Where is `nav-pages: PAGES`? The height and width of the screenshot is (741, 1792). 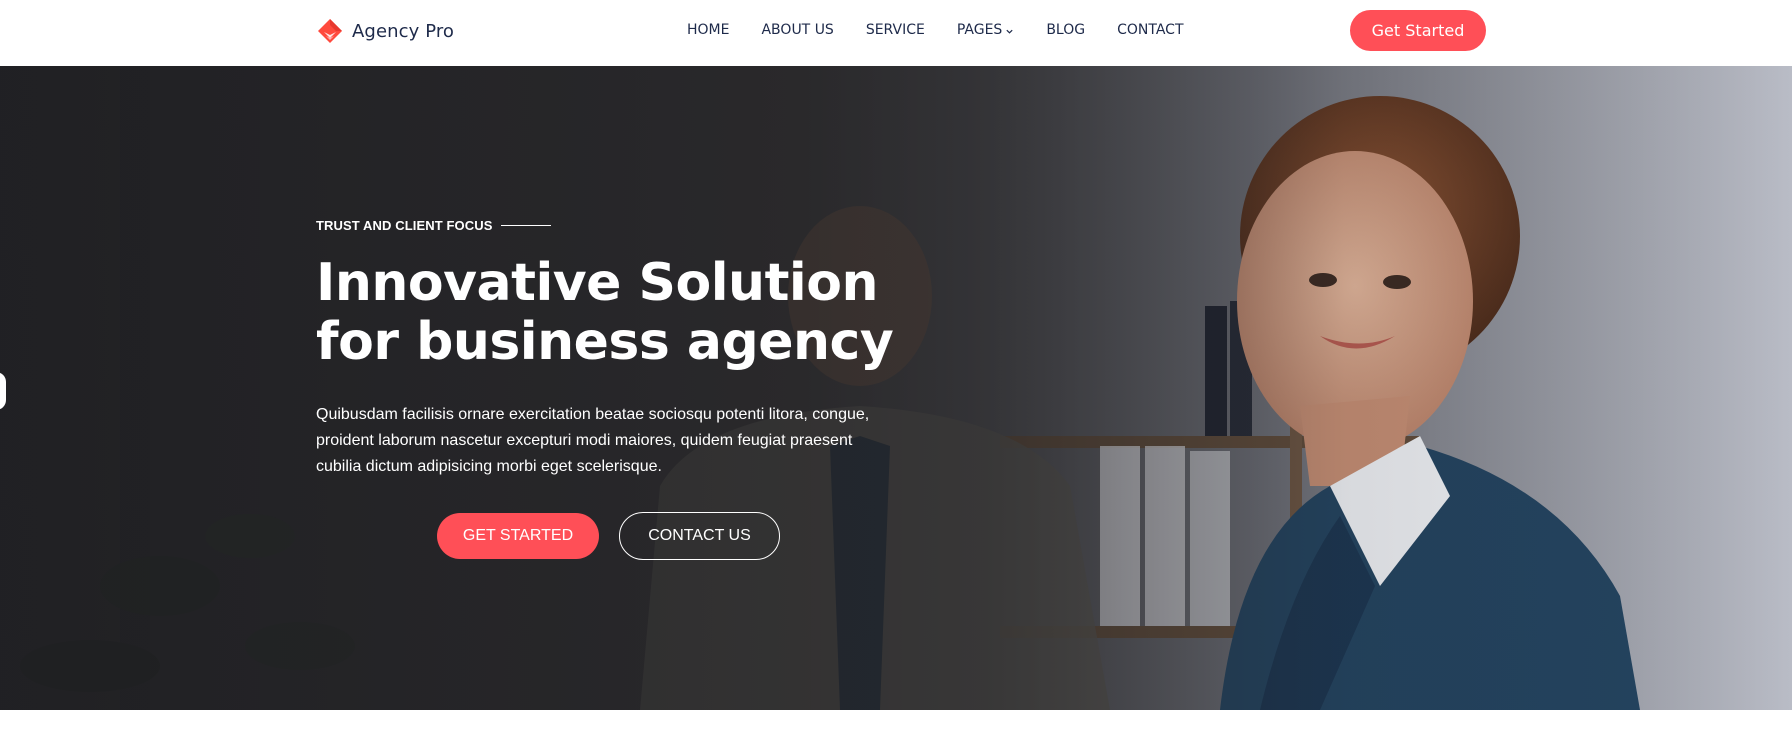
nav-pages: PAGES is located at coordinates (985, 30).